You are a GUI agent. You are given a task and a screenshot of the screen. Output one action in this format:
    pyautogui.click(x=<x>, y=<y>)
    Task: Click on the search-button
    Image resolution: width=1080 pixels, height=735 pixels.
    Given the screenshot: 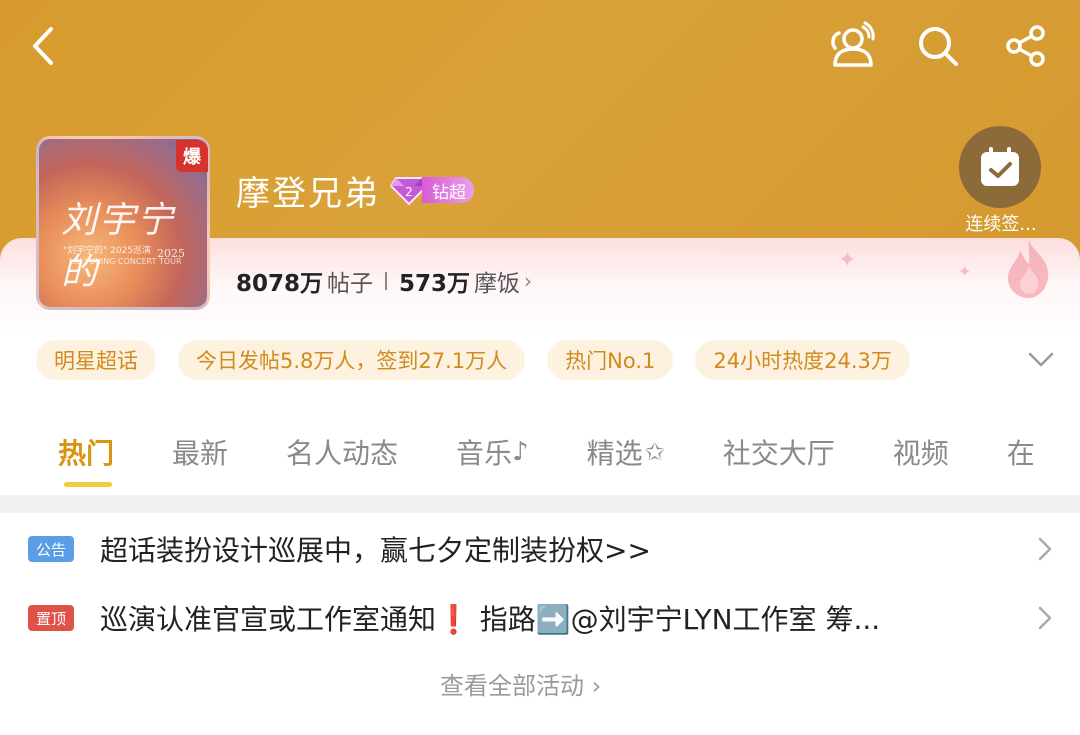 What is the action you would take?
    pyautogui.click(x=938, y=46)
    